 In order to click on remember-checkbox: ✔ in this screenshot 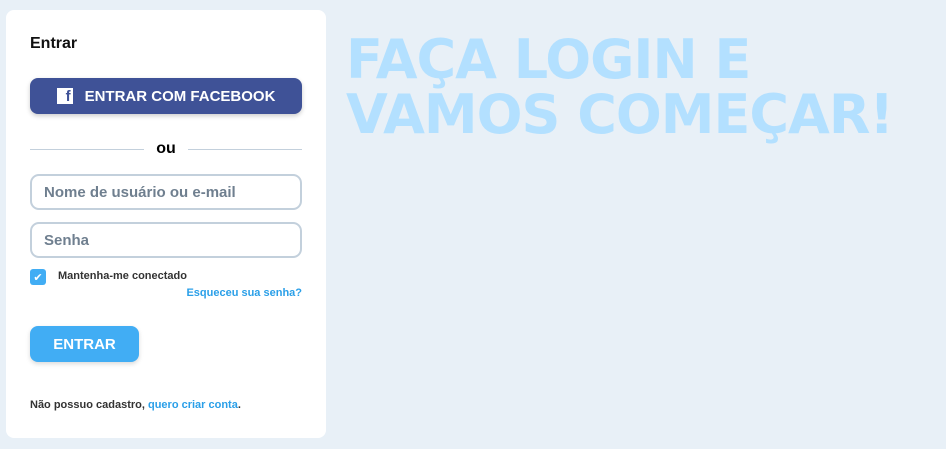, I will do `click(38, 277)`.